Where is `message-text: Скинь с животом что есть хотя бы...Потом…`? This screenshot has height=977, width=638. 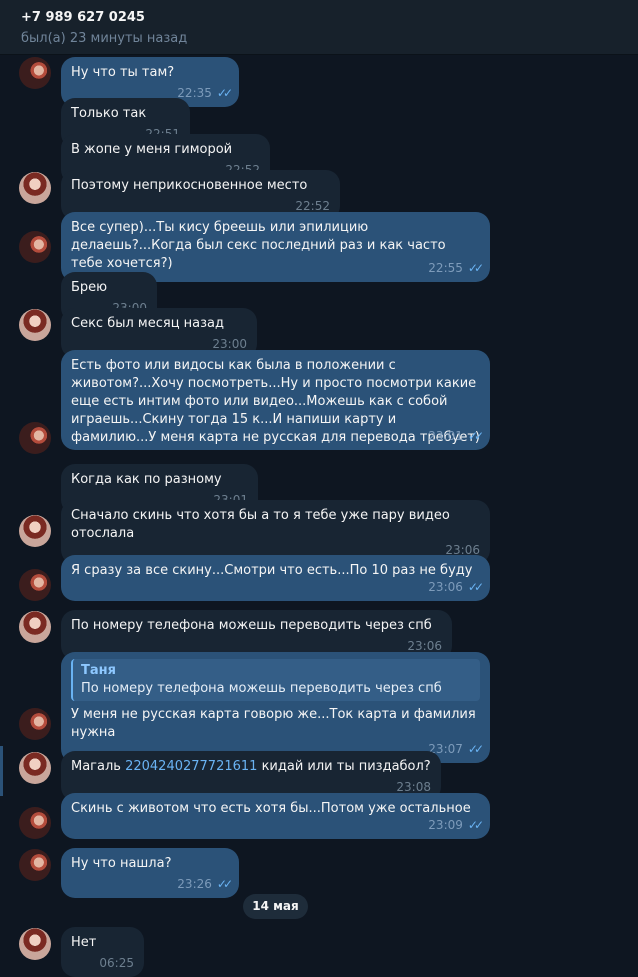
message-text: Скинь с животом что есть хотя бы...Потом… is located at coordinates (271, 808).